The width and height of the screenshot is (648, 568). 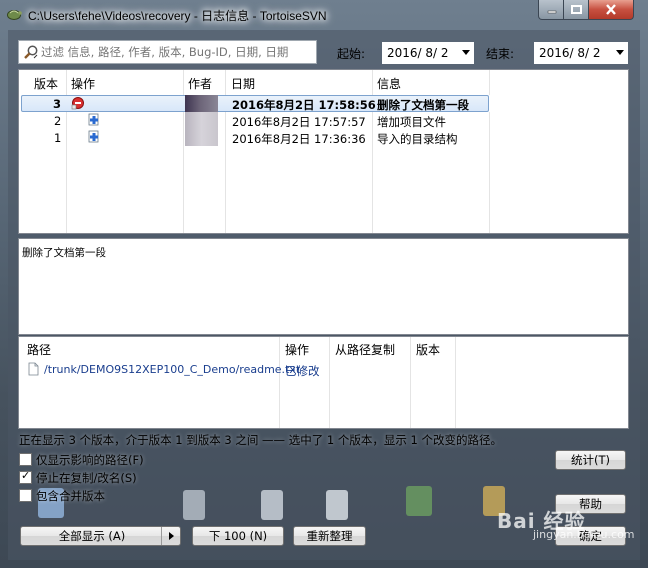 I want to click on search-input, so click(x=177, y=52).